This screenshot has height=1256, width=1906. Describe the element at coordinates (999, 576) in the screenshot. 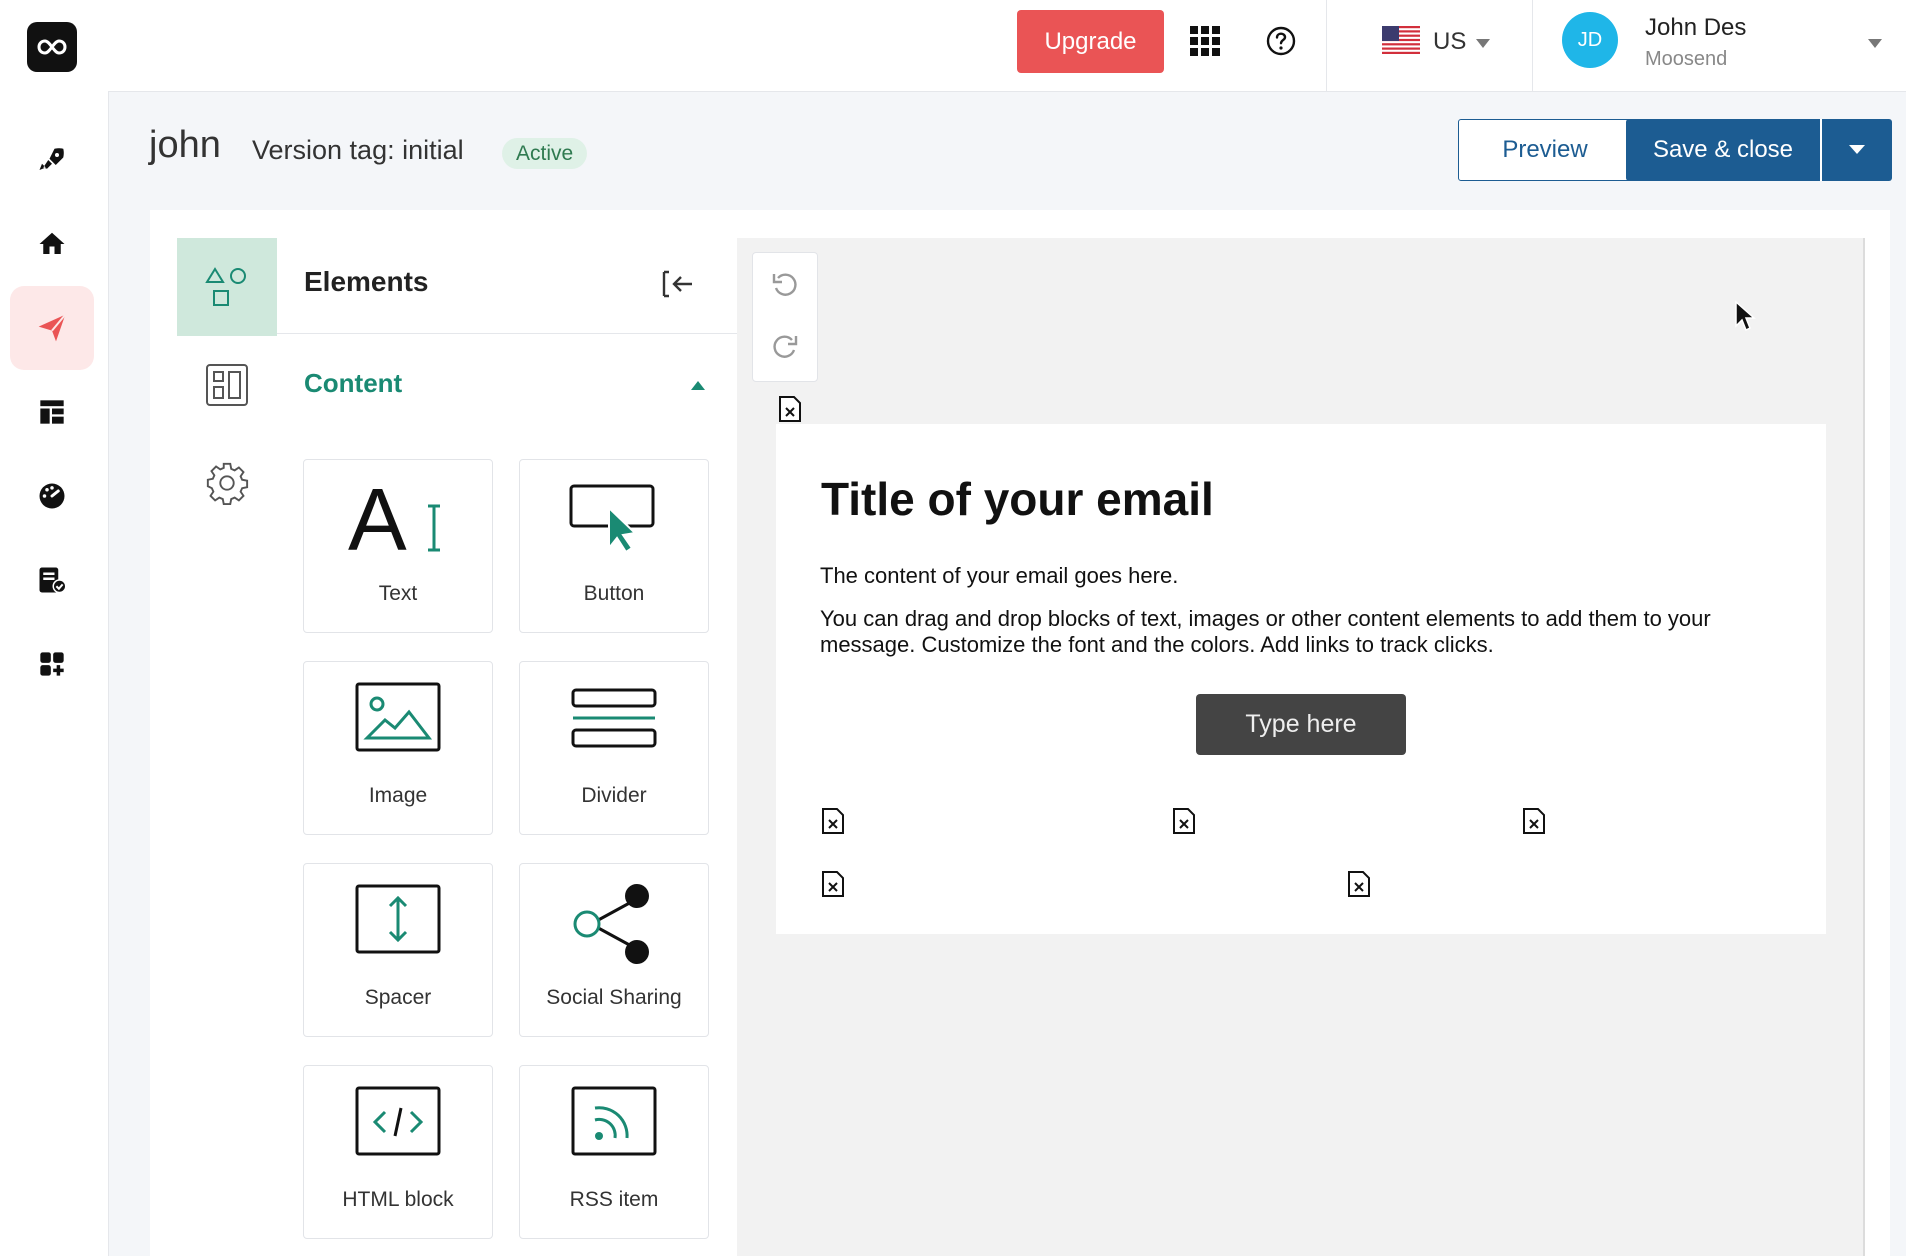

I see `email-paragraph: The content of your email goes here.` at that location.